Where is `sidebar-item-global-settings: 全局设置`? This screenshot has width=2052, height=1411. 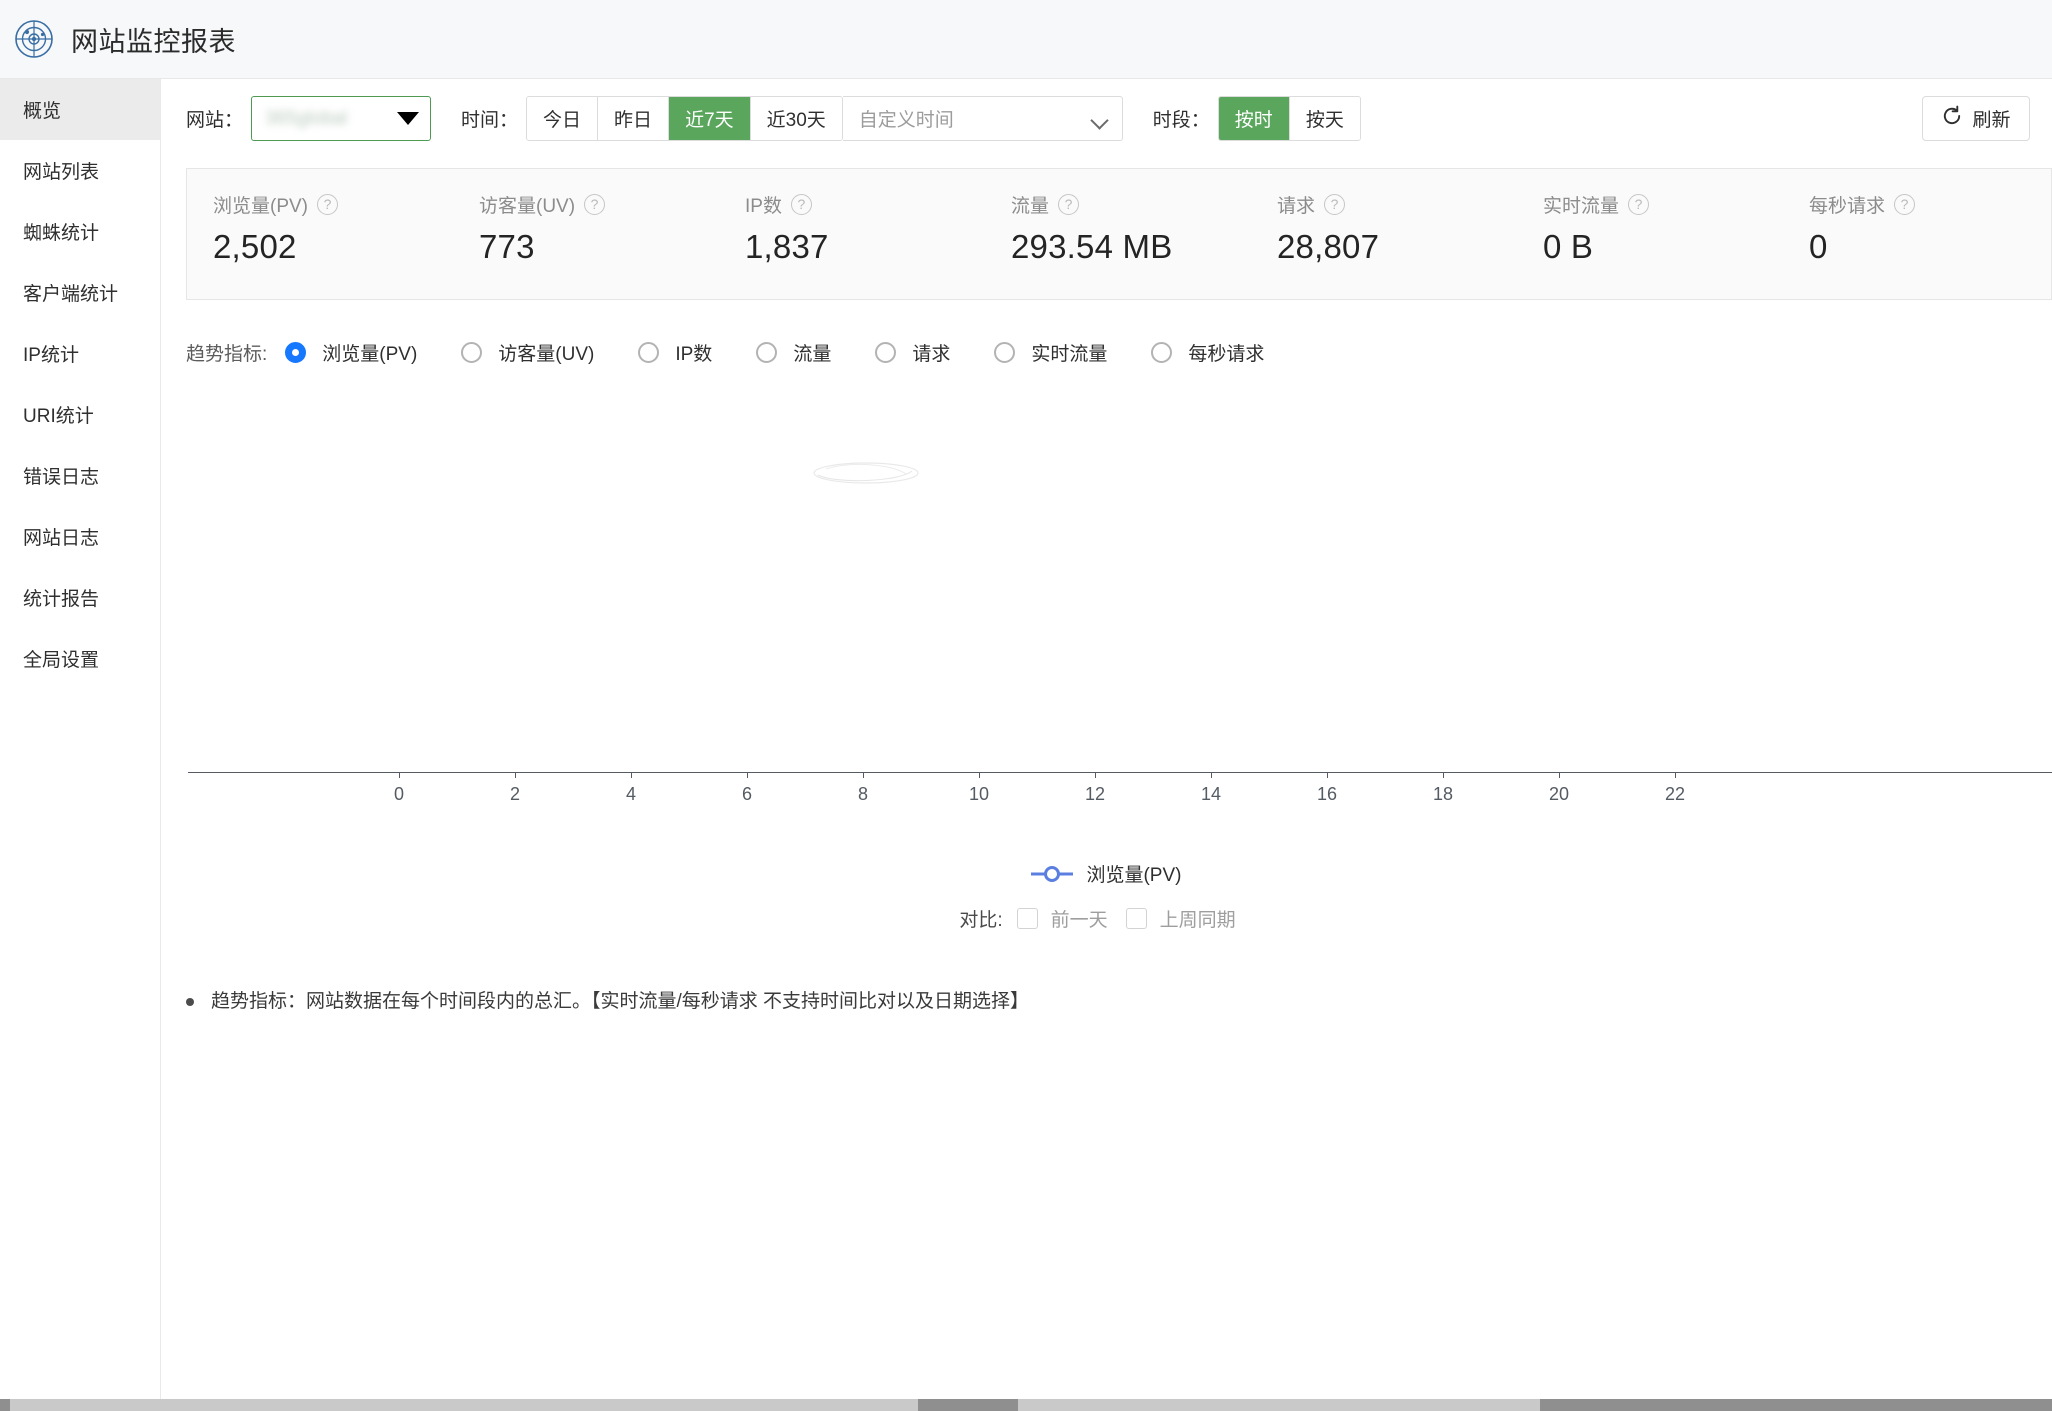
sidebar-item-global-settings: 全局设置 is located at coordinates (80, 658).